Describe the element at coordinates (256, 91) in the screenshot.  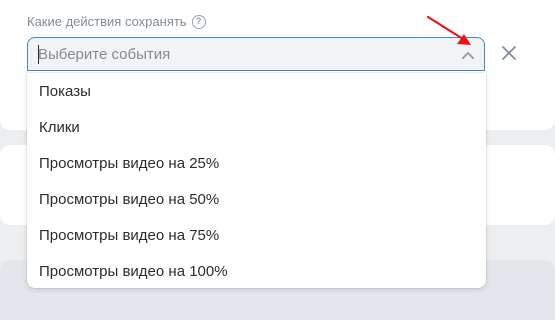
I see `option-impressions: Показы` at that location.